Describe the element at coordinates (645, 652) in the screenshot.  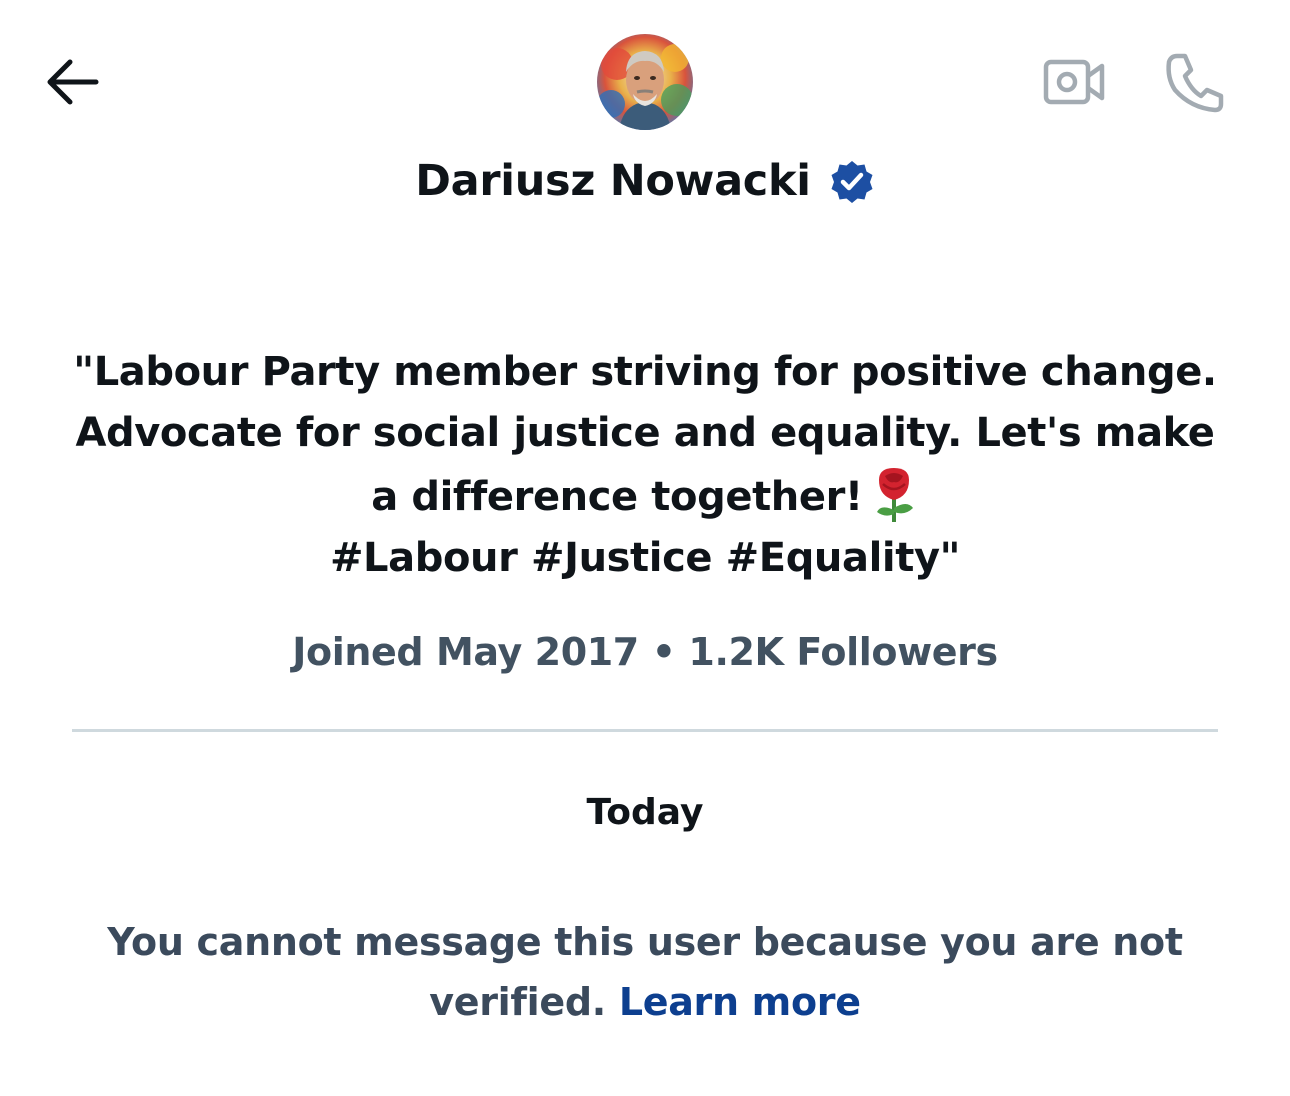
I see `profile-meta: Joined May 2017 • 1.2K Followers` at that location.